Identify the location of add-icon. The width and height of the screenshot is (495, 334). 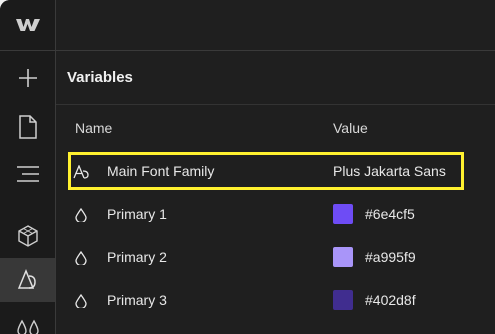
(27, 78).